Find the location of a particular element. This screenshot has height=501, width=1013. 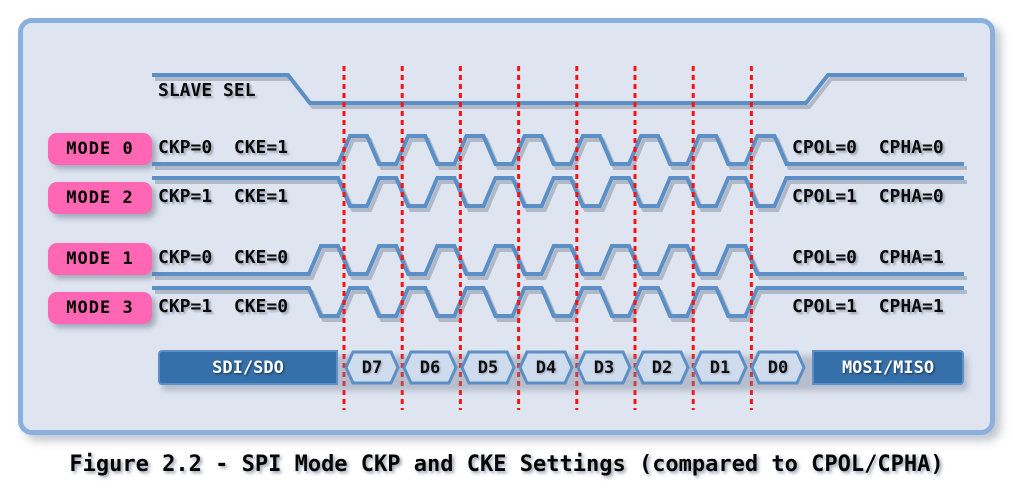

right-label-mode-3: CPOL=1 CPHA=1 is located at coordinates (868, 306).